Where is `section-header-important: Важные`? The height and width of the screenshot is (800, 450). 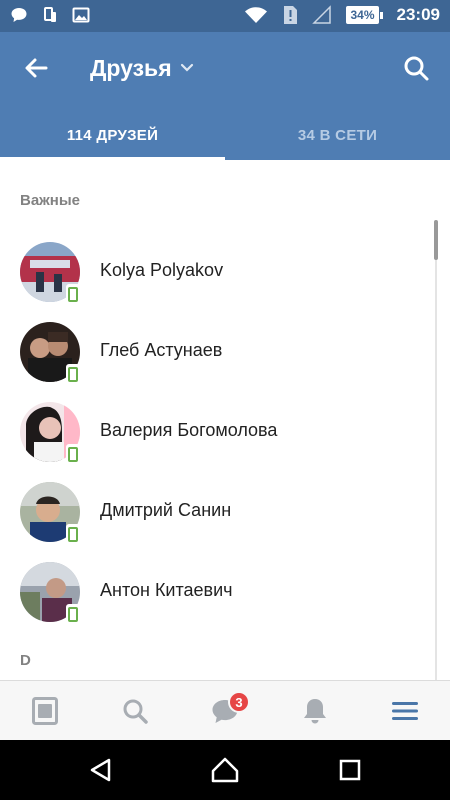
section-header-important: Важные is located at coordinates (50, 200).